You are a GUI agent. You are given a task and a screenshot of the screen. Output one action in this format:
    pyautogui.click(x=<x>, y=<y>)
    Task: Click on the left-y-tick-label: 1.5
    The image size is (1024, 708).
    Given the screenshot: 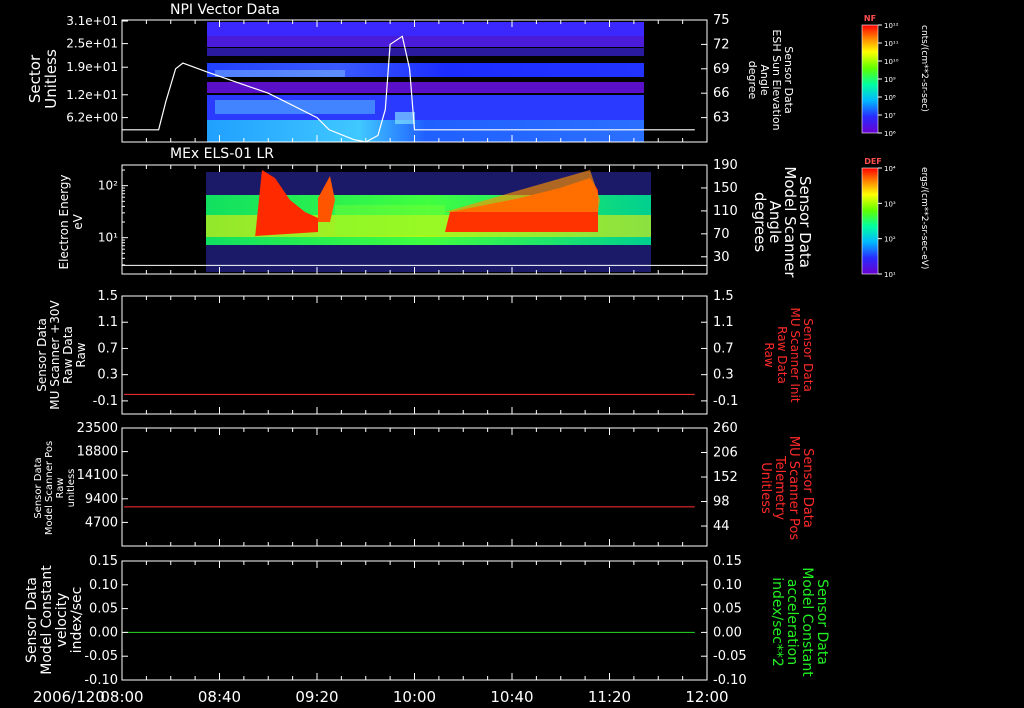 What is the action you would take?
    pyautogui.click(x=107, y=296)
    